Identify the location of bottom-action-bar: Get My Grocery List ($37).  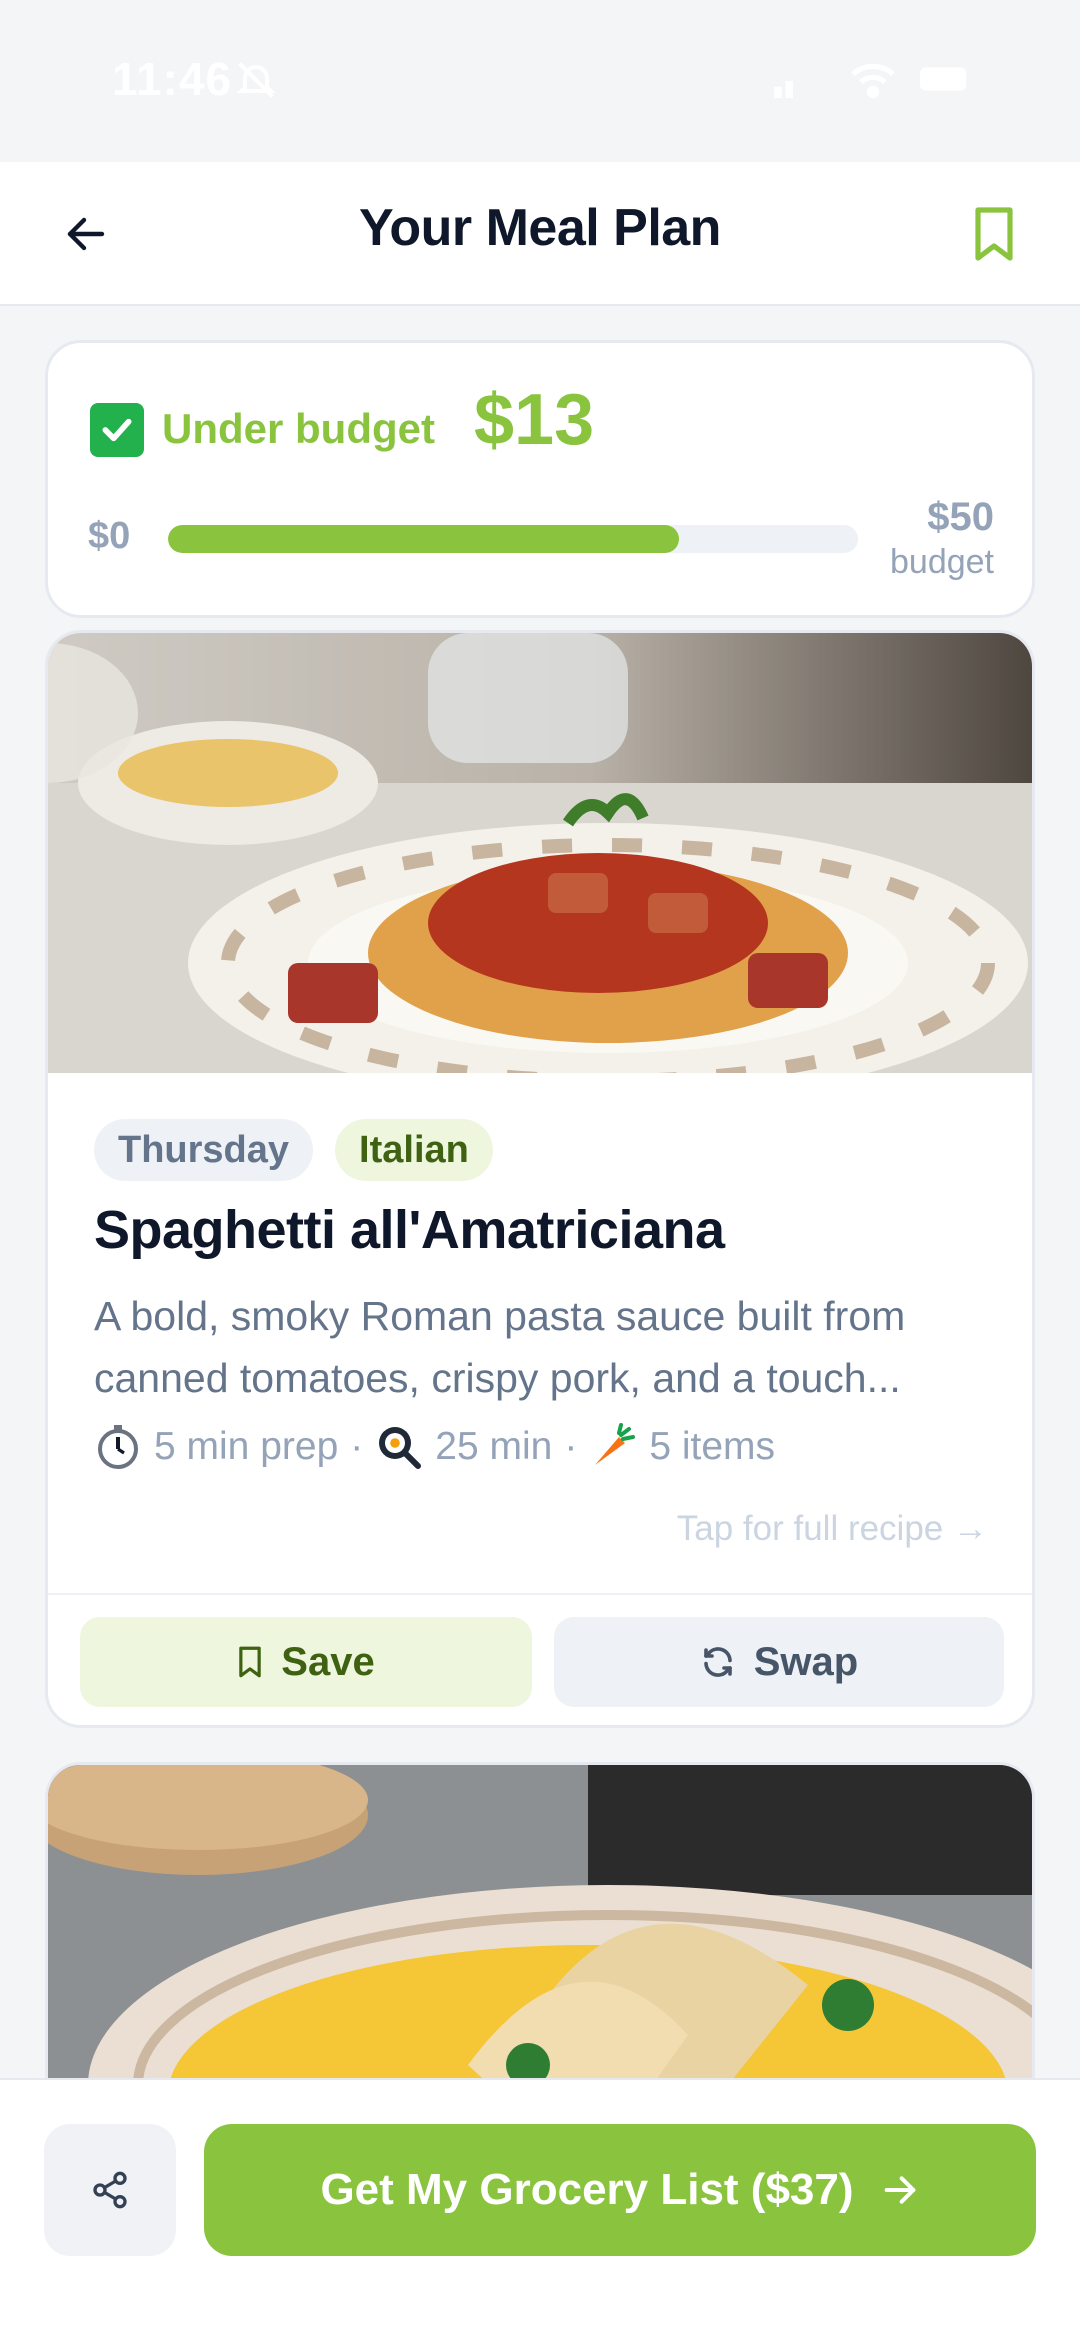
(540, 2209).